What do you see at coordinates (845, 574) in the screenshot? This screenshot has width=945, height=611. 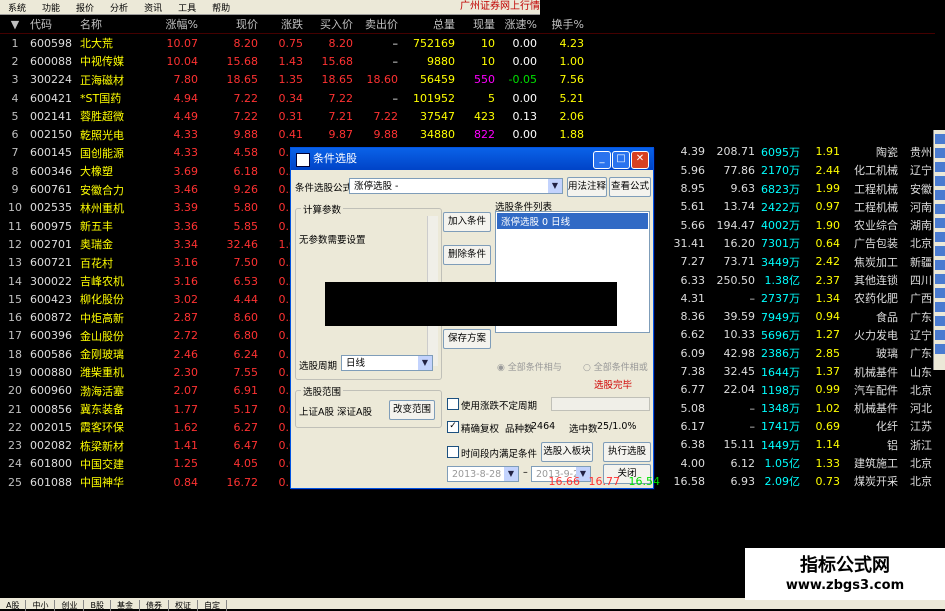 I see `watermark: 指标公式网 www.zbgs3.com` at bounding box center [845, 574].